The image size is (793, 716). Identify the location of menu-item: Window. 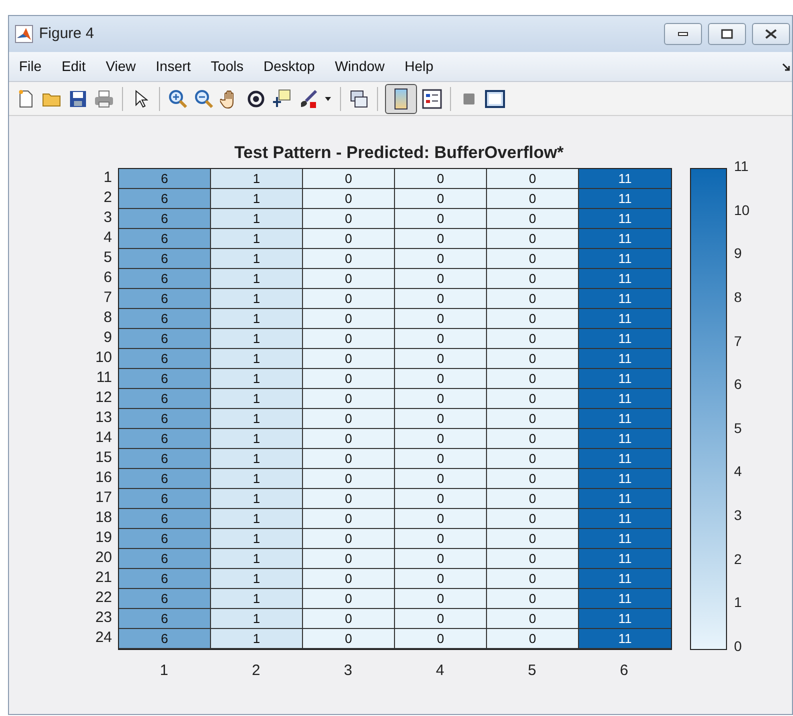
(359, 66).